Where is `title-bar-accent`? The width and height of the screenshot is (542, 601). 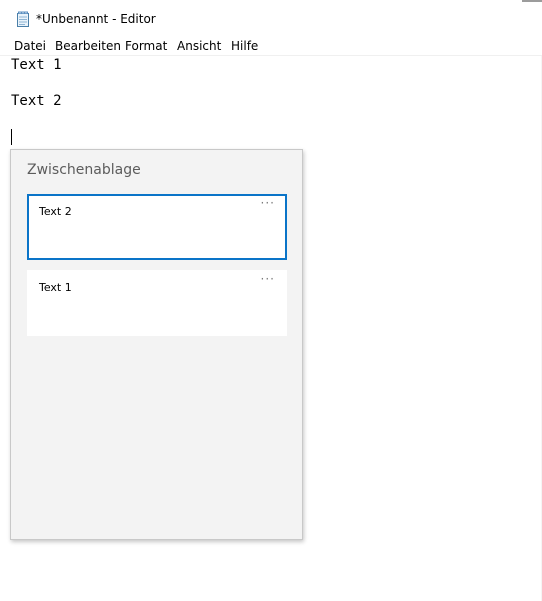
title-bar-accent is located at coordinates (532, 1).